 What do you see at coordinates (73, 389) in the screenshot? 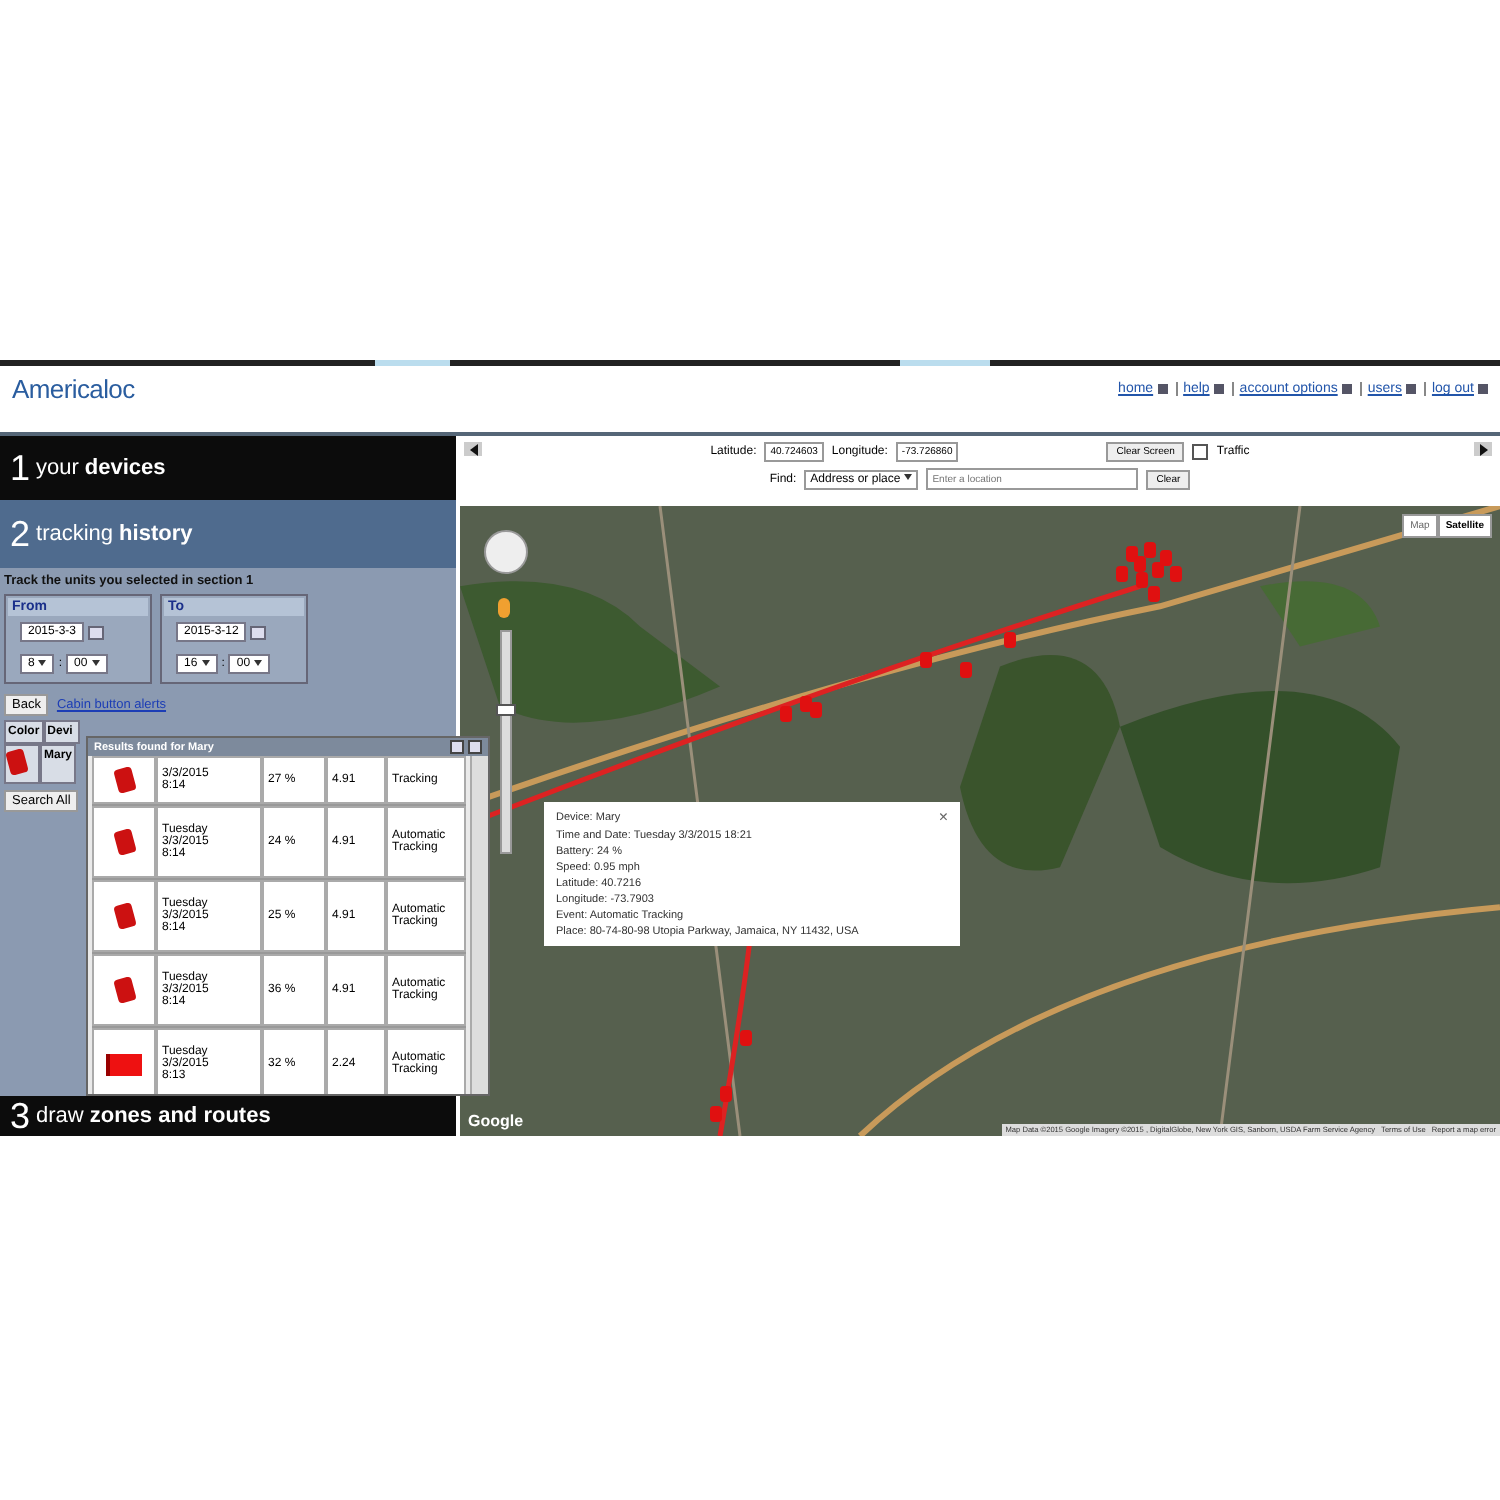
I see `americaloc-logo: Americaloc` at bounding box center [73, 389].